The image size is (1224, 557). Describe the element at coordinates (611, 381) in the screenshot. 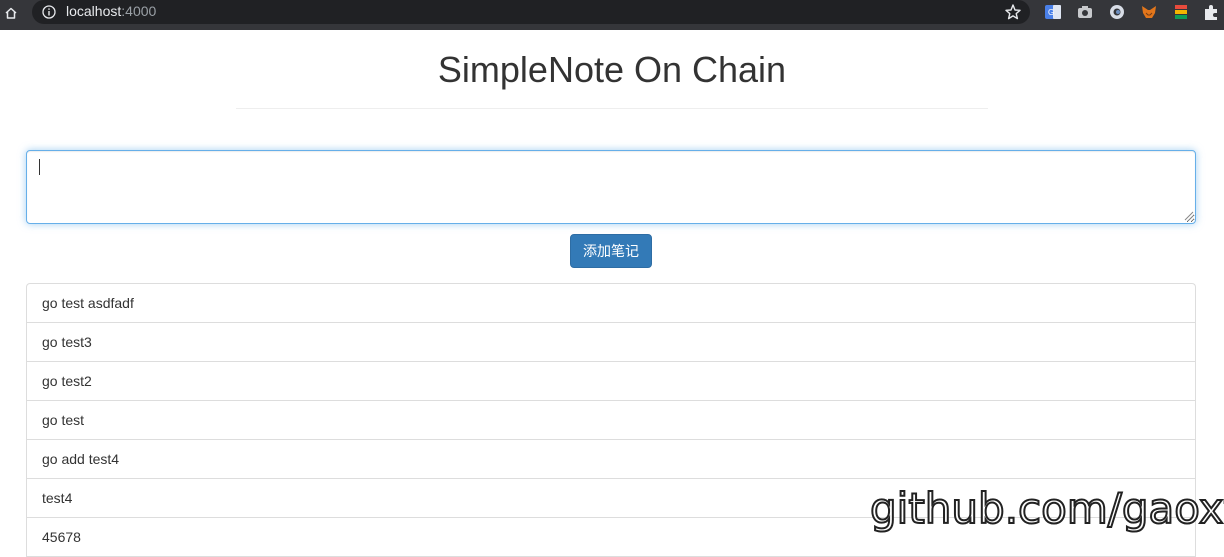

I see `note-list-item: go test2` at that location.